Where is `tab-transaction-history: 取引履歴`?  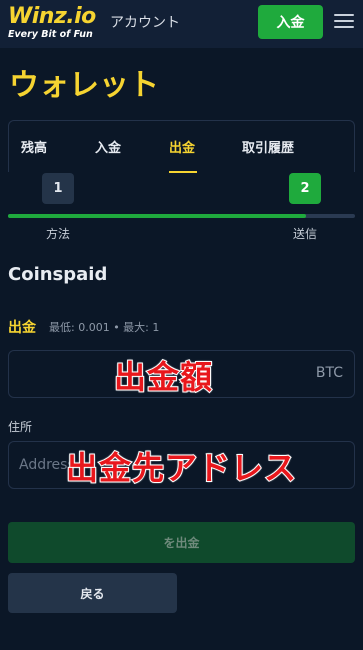
tab-transaction-history: 取引履歴 is located at coordinates (268, 146).